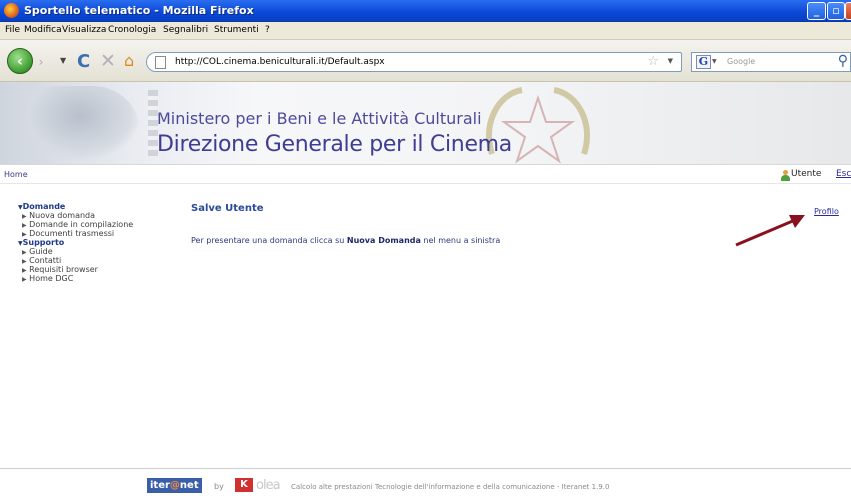 This screenshot has width=851, height=499. Describe the element at coordinates (714, 61) in the screenshot. I see `search-engine-dropdown-icon: ▼` at that location.